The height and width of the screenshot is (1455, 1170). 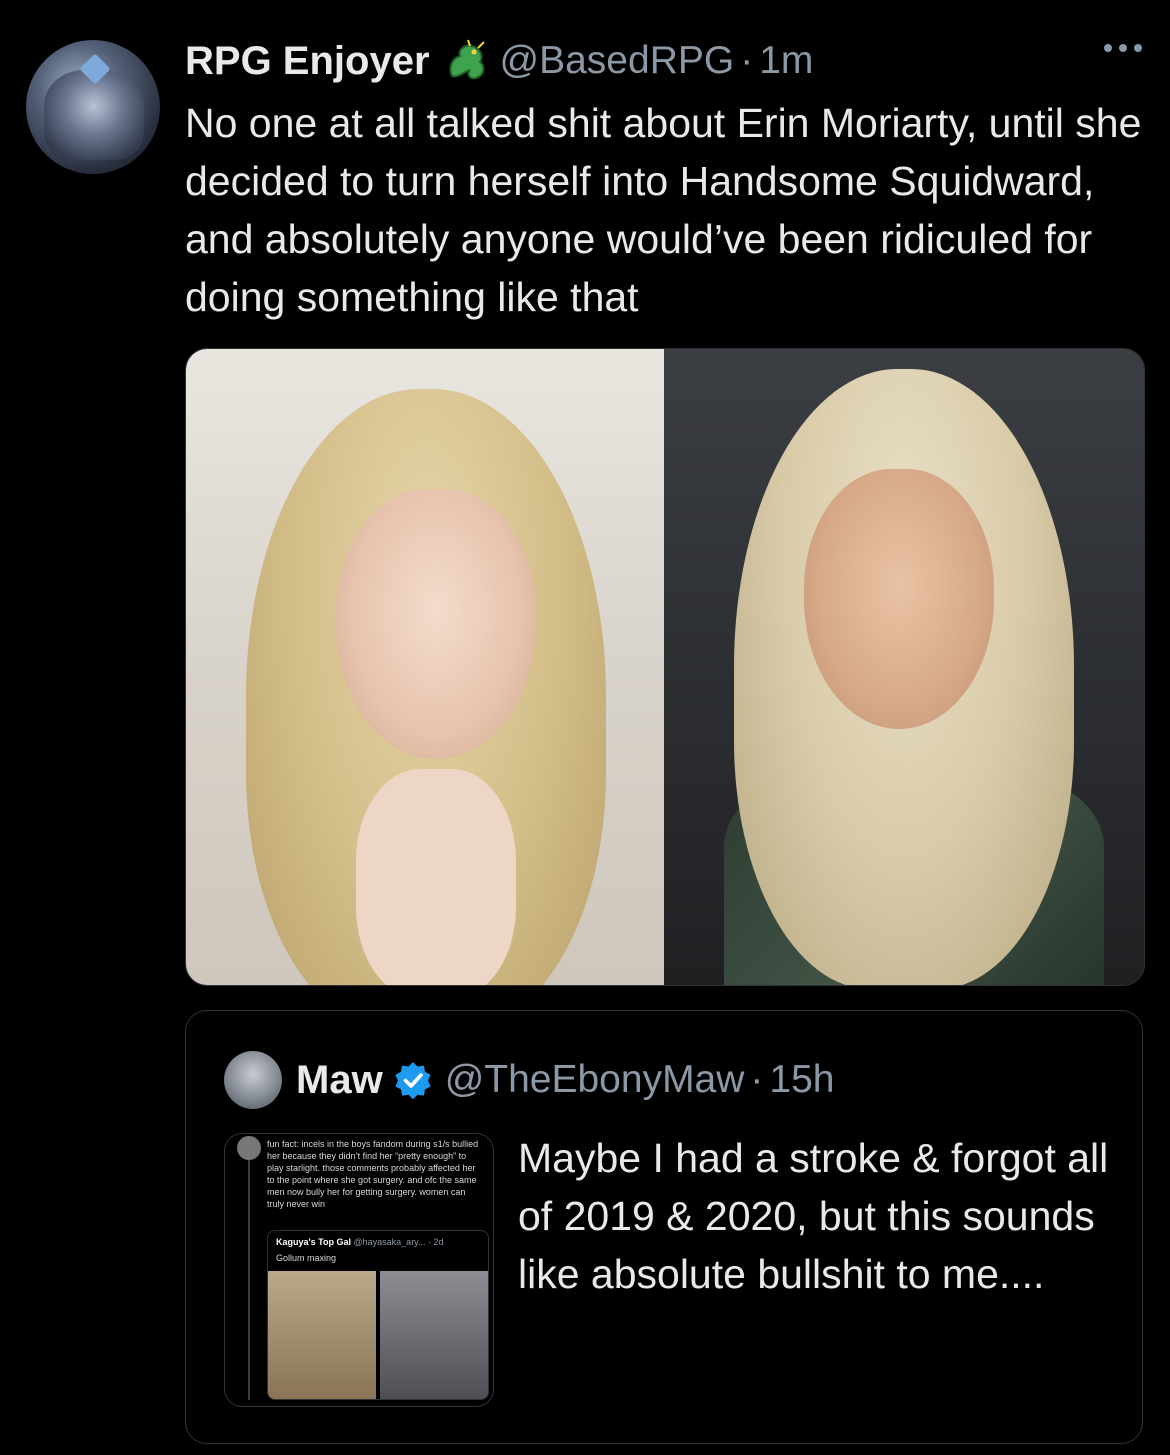 I want to click on tweet-time: 1m, so click(x=786, y=61).